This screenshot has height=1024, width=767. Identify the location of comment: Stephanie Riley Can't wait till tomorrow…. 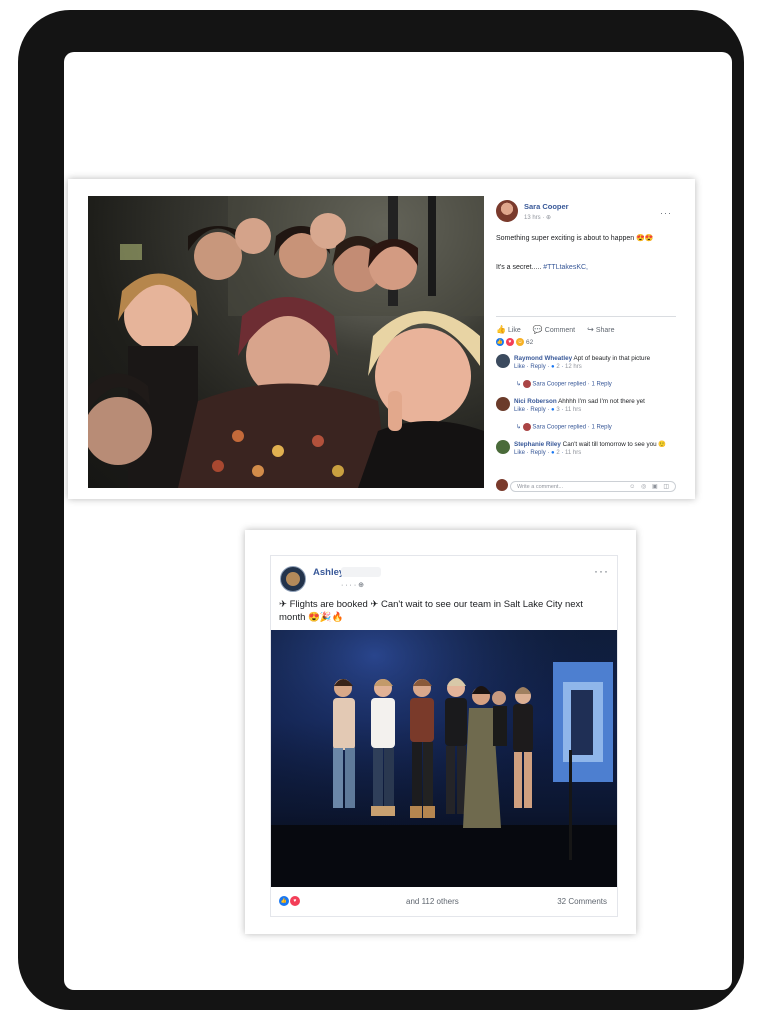
(594, 449).